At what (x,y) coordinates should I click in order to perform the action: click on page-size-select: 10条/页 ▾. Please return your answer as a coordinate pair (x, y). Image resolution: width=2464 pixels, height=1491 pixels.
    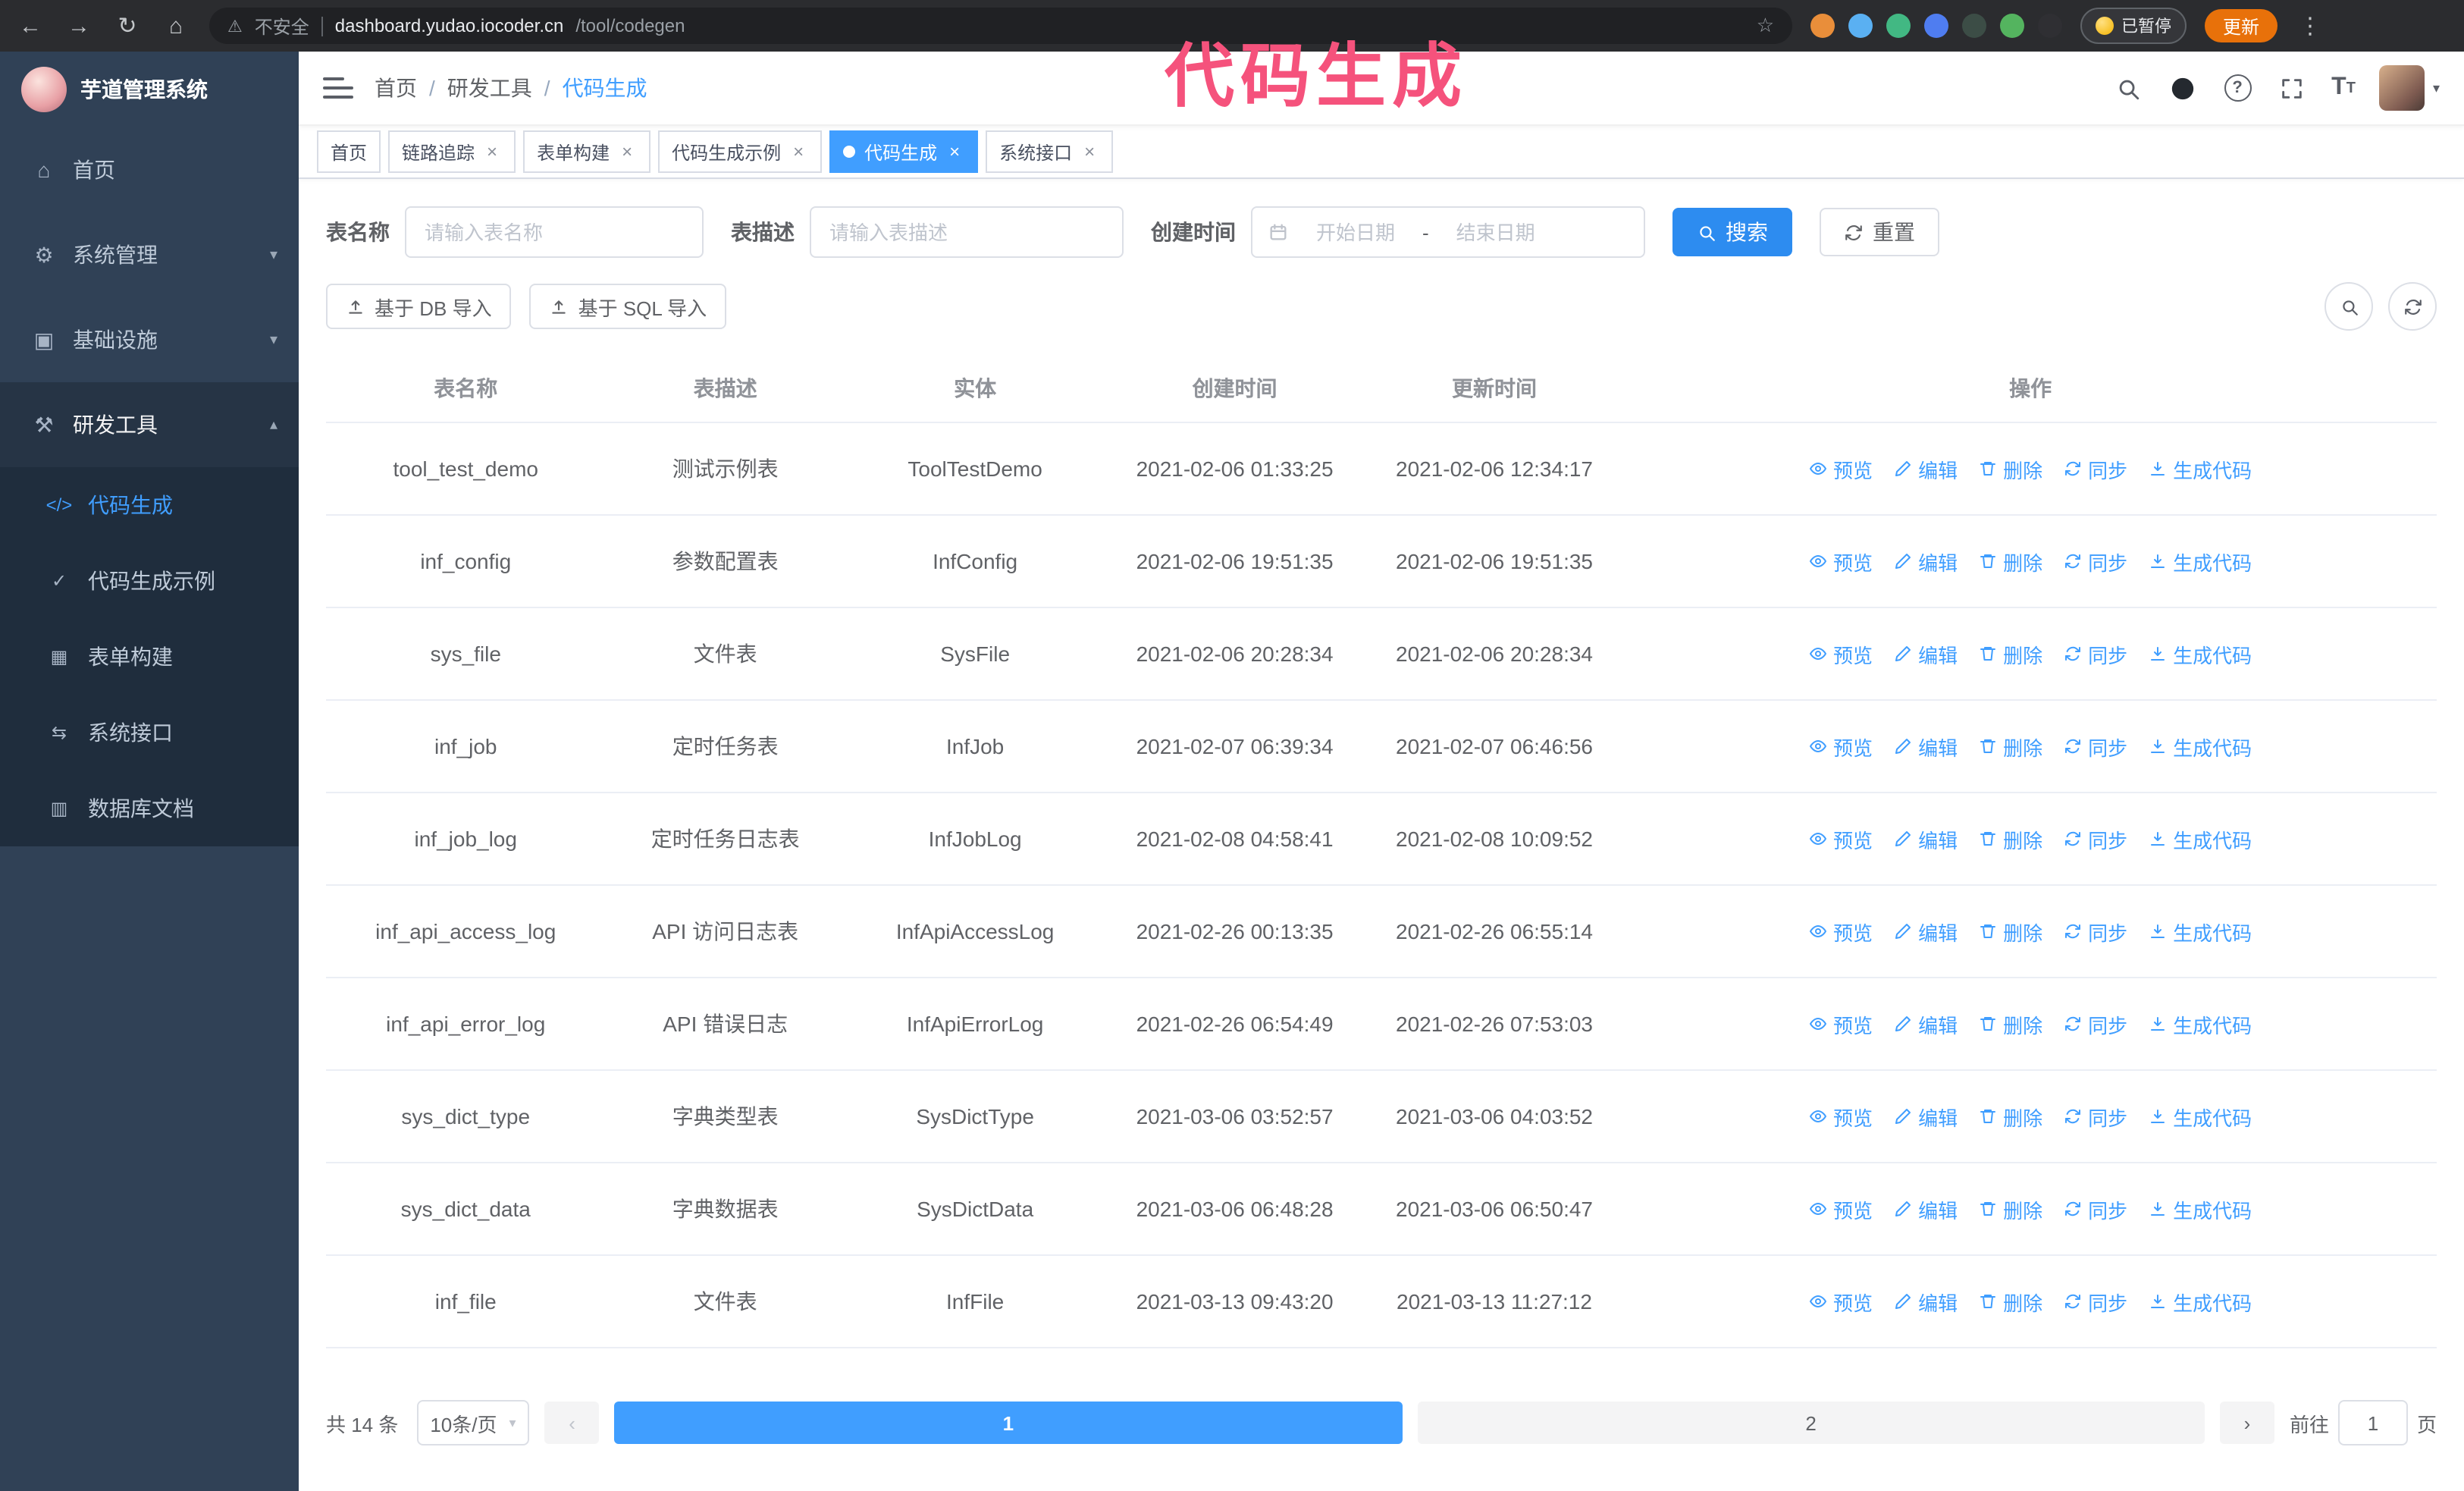
    Looking at the image, I should click on (473, 1422).